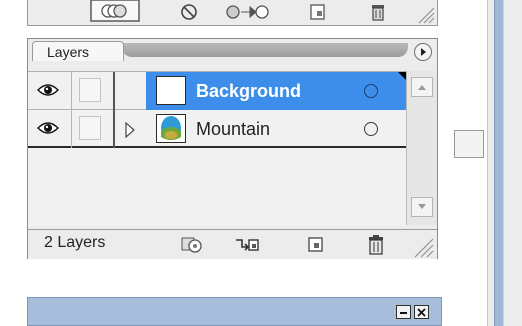  I want to click on panel-menu-button, so click(423, 52).